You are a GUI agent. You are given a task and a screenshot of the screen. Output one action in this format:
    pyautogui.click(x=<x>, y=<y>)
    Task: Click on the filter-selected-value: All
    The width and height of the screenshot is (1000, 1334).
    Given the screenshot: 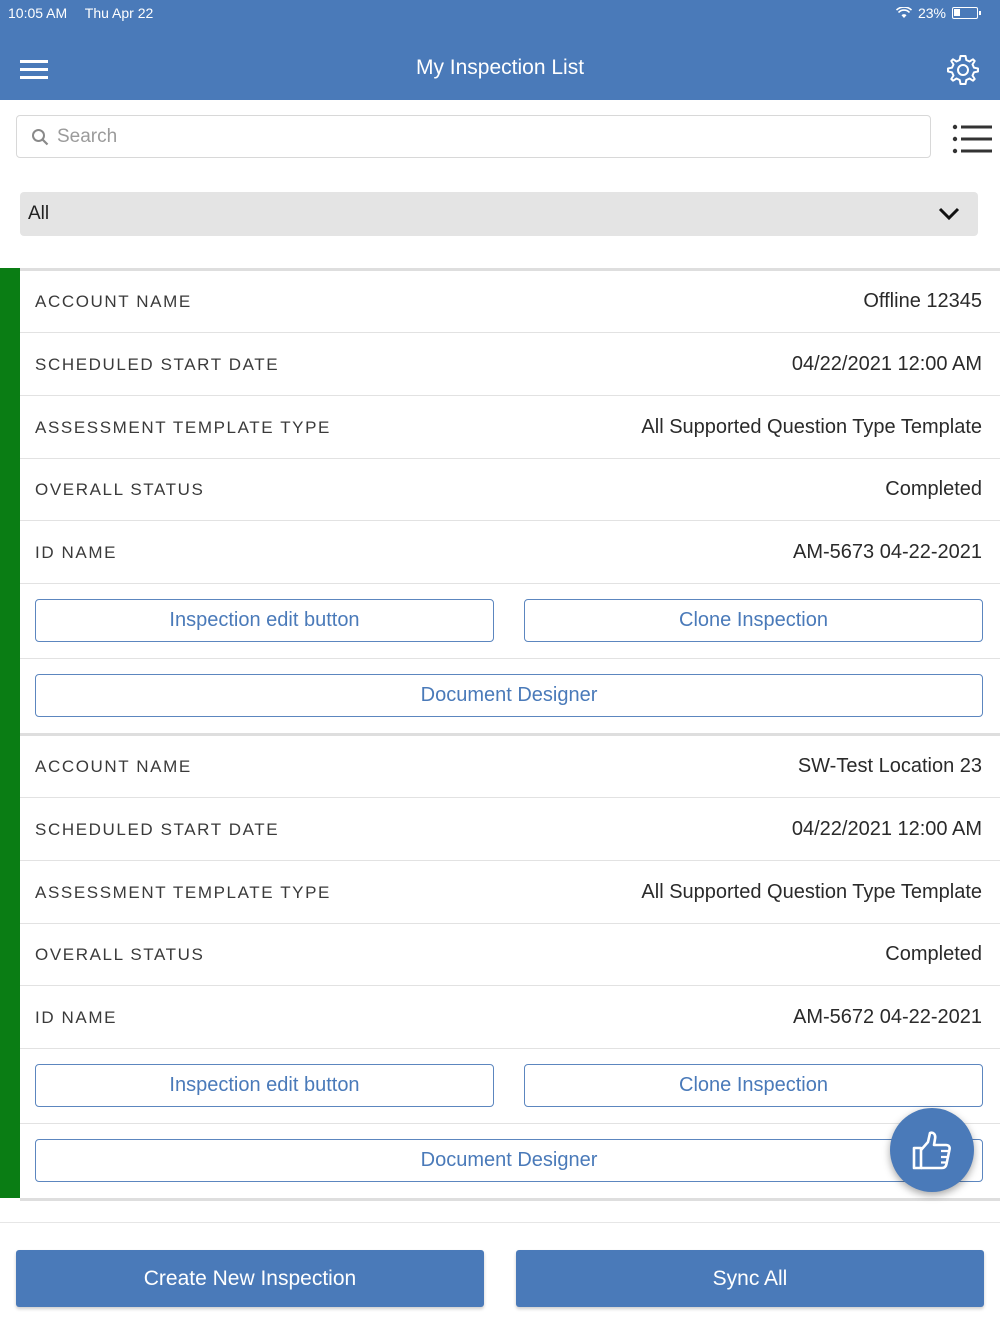 What is the action you would take?
    pyautogui.click(x=39, y=213)
    